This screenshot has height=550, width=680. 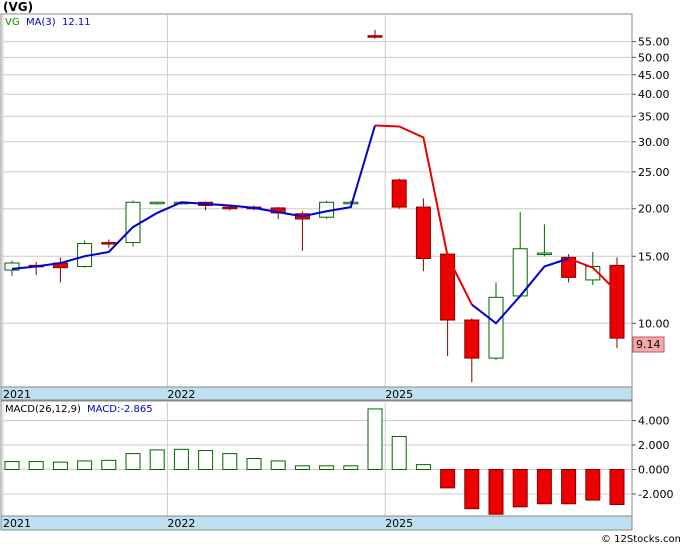 What do you see at coordinates (41, 22) in the screenshot?
I see `legend-ma-label: MA(3)` at bounding box center [41, 22].